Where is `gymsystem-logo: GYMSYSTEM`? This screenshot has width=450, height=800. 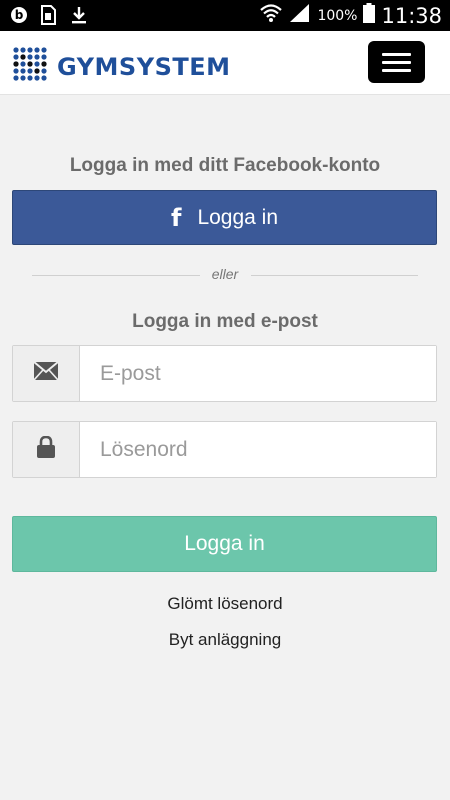 gymsystem-logo: GYMSYSTEM is located at coordinates (122, 66).